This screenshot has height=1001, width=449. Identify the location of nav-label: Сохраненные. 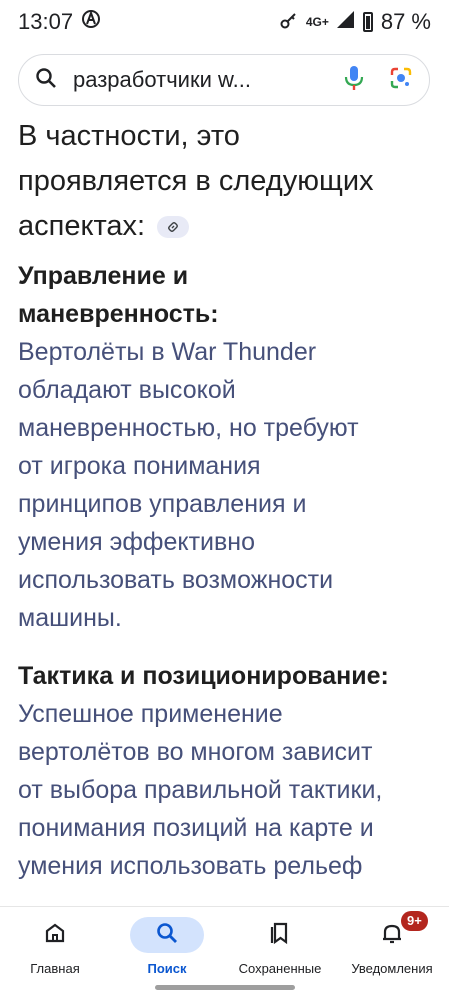
(280, 968).